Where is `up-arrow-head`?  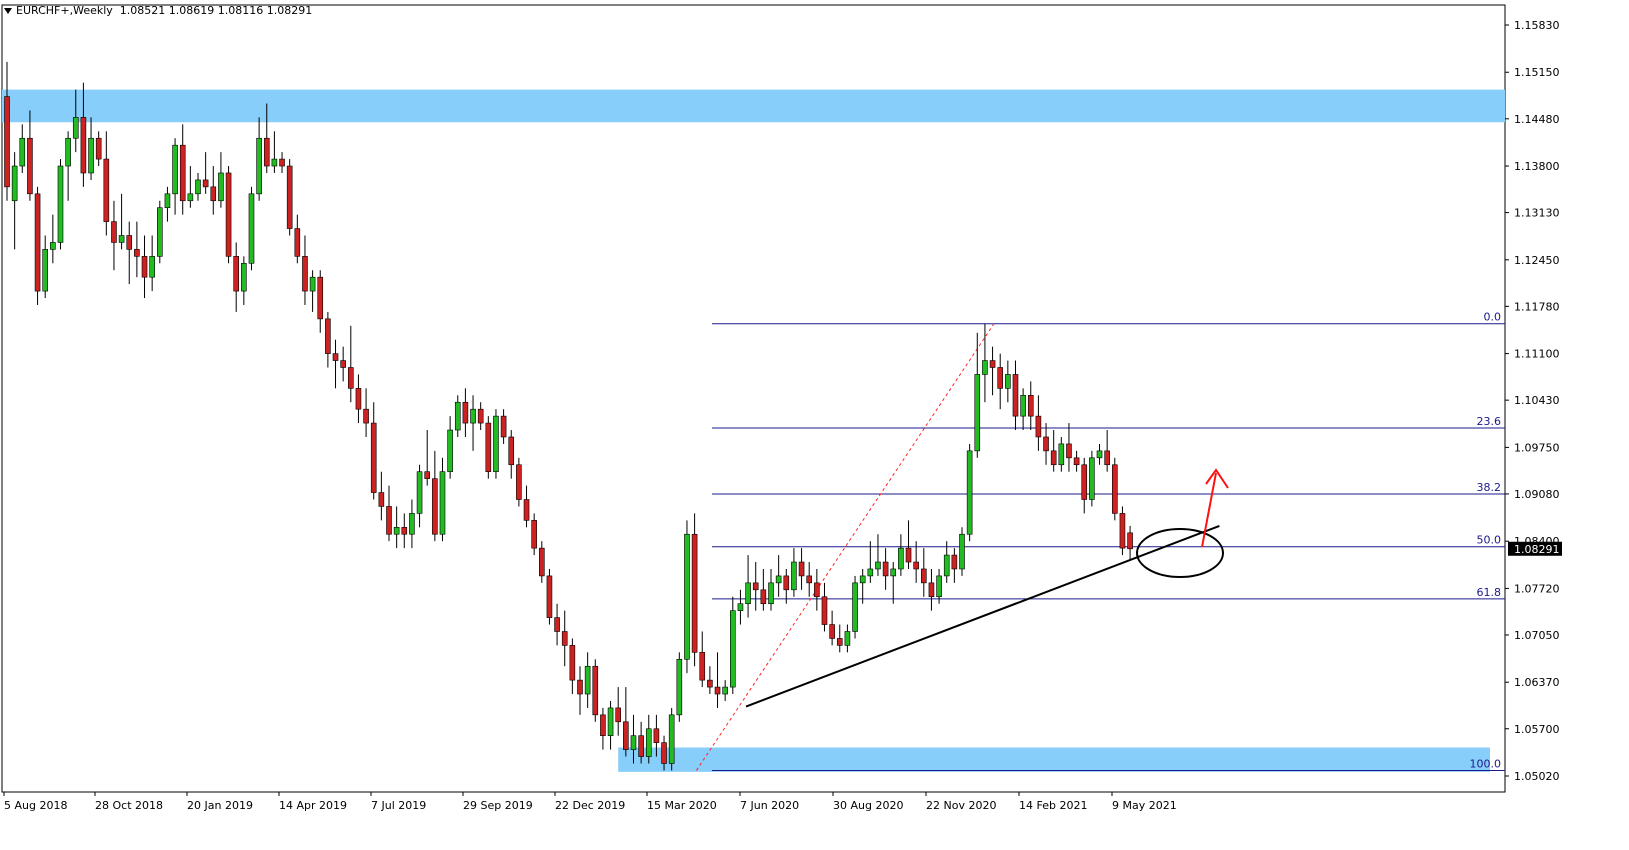
up-arrow-head is located at coordinates (1217, 478).